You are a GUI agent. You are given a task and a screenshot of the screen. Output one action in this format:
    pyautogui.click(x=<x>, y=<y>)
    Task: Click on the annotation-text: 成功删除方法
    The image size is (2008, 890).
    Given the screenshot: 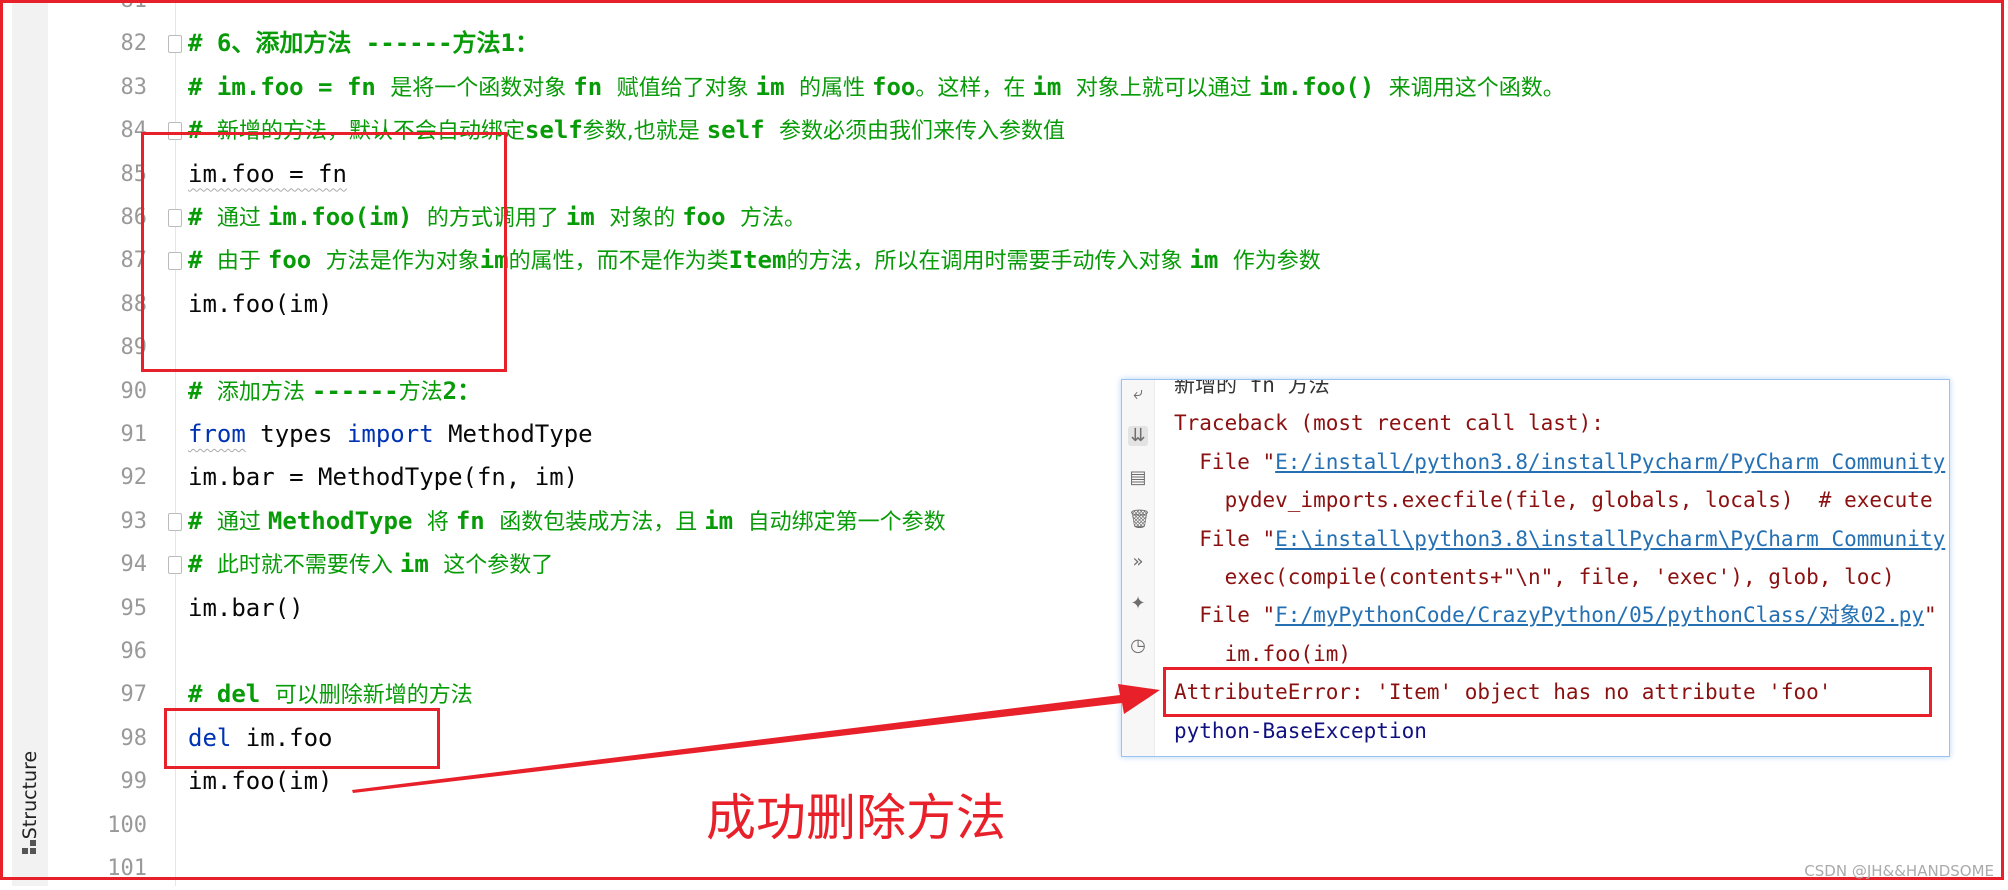 What is the action you would take?
    pyautogui.click(x=856, y=818)
    